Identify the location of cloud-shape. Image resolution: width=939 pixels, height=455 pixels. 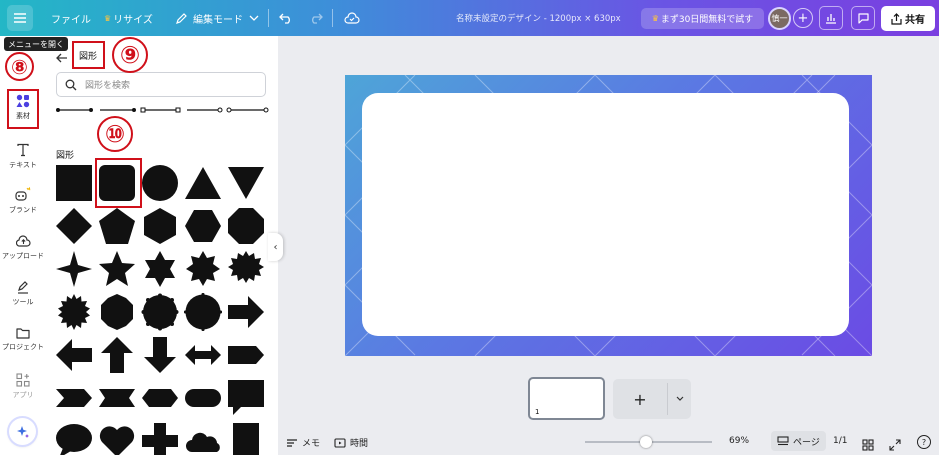
(203, 438).